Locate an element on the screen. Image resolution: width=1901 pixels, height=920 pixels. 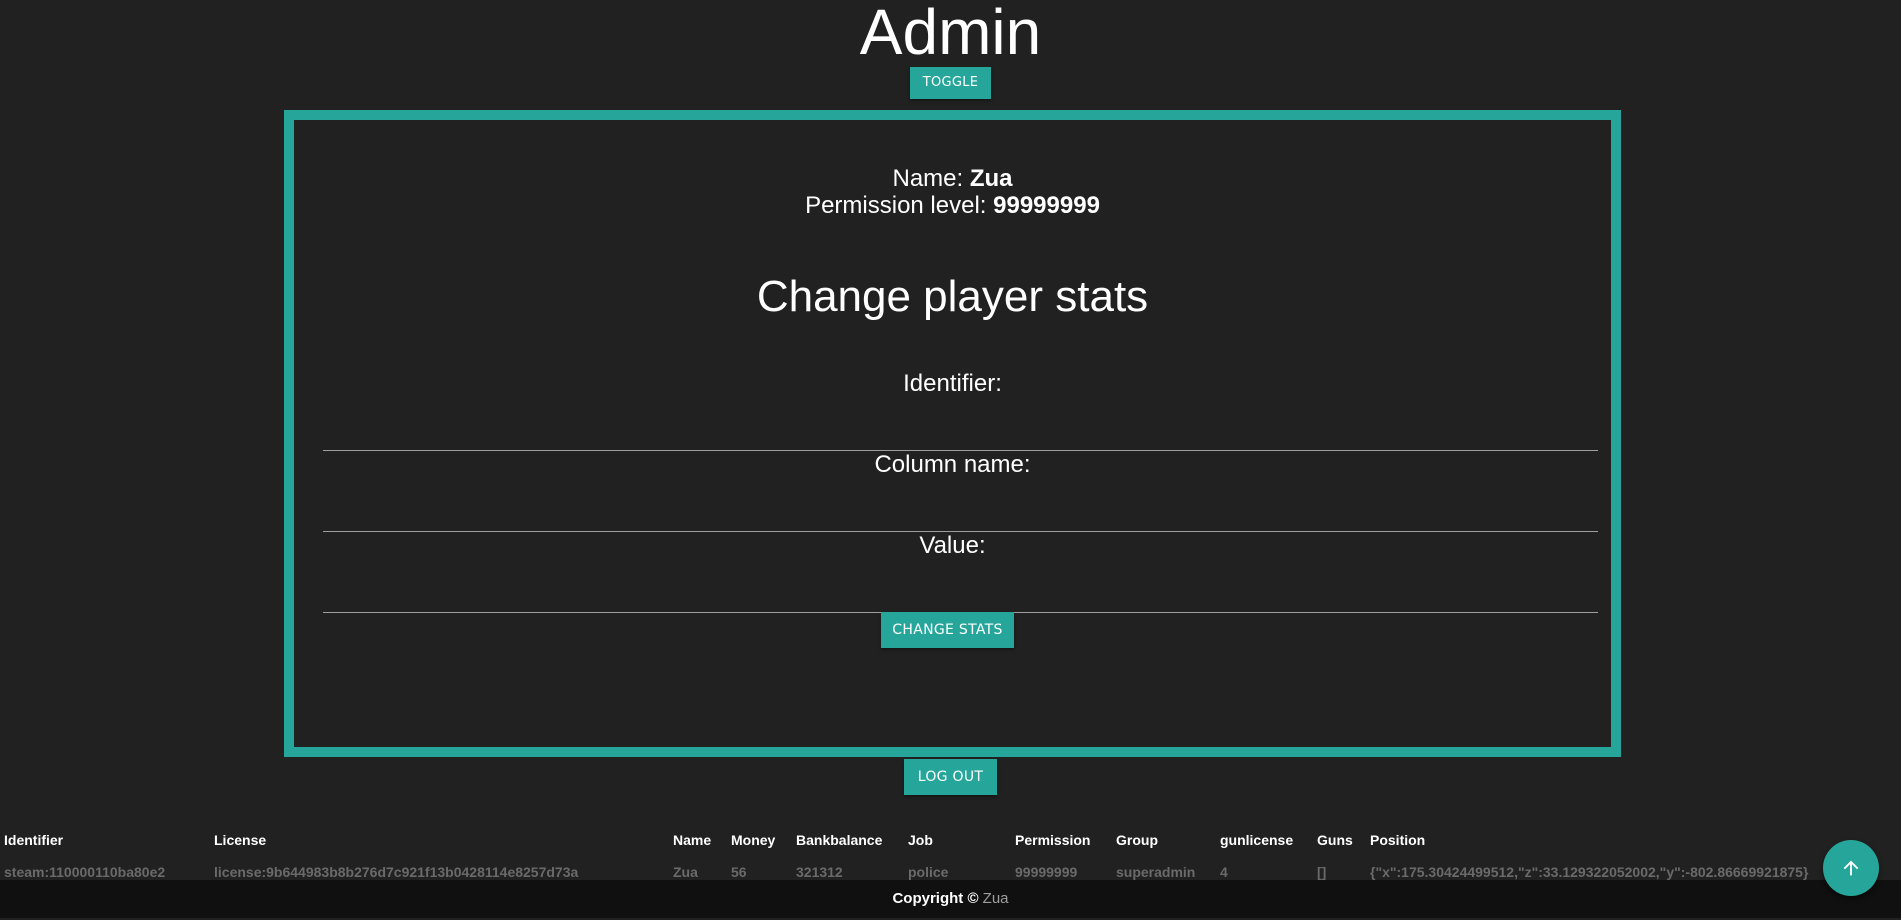
logout-button: LOG OUT is located at coordinates (950, 777).